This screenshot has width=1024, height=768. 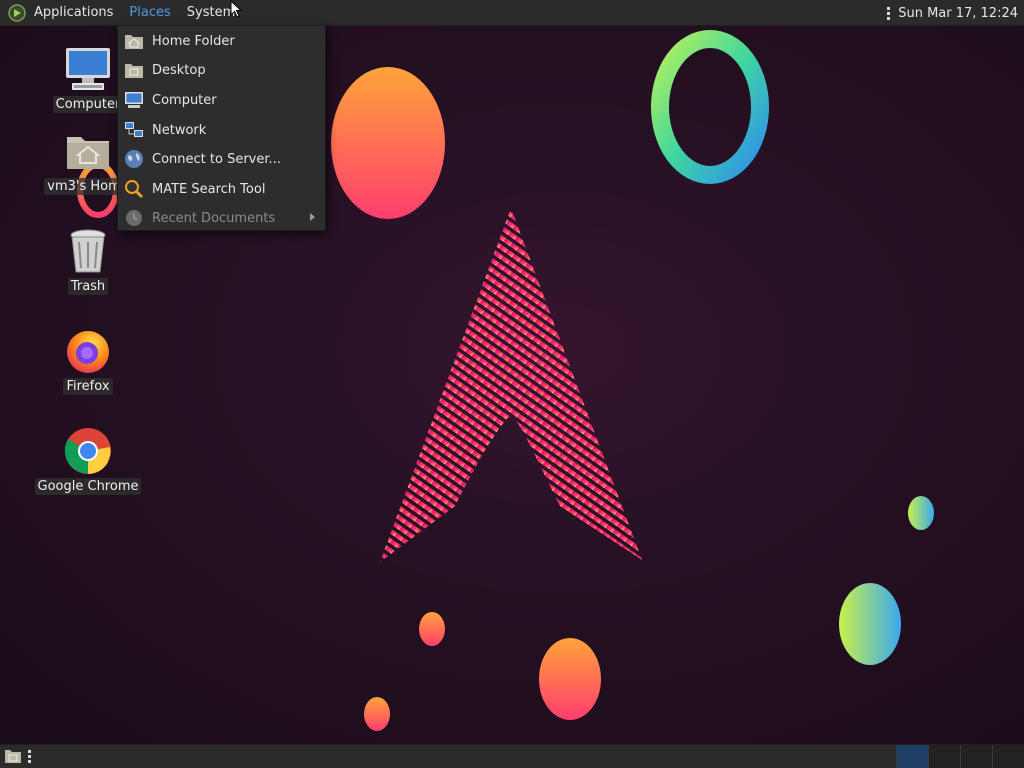 What do you see at coordinates (17, 12) in the screenshot?
I see `mate-logo-icon` at bounding box center [17, 12].